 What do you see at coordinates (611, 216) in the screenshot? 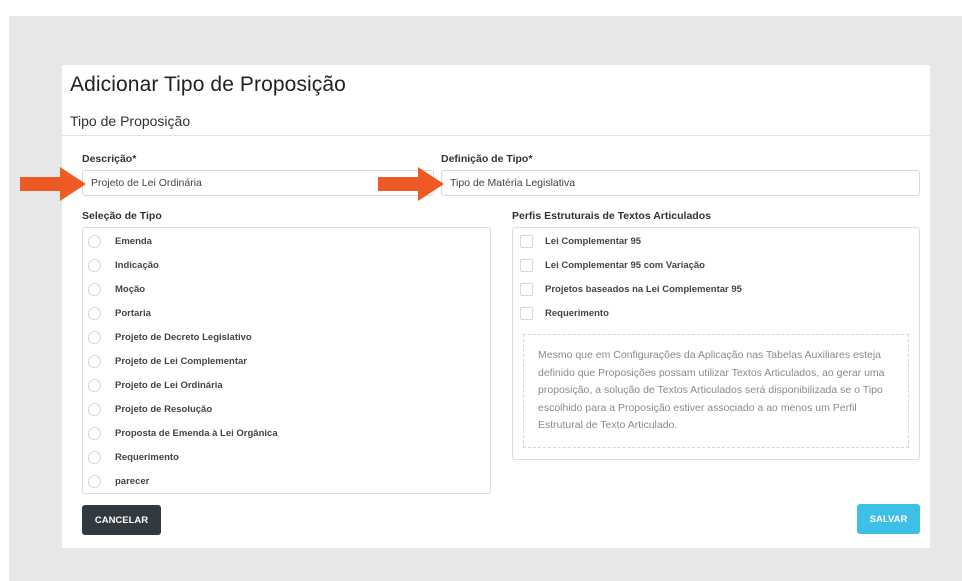
I see `perfis-label: Perfis Estruturais de Textos Articulados` at bounding box center [611, 216].